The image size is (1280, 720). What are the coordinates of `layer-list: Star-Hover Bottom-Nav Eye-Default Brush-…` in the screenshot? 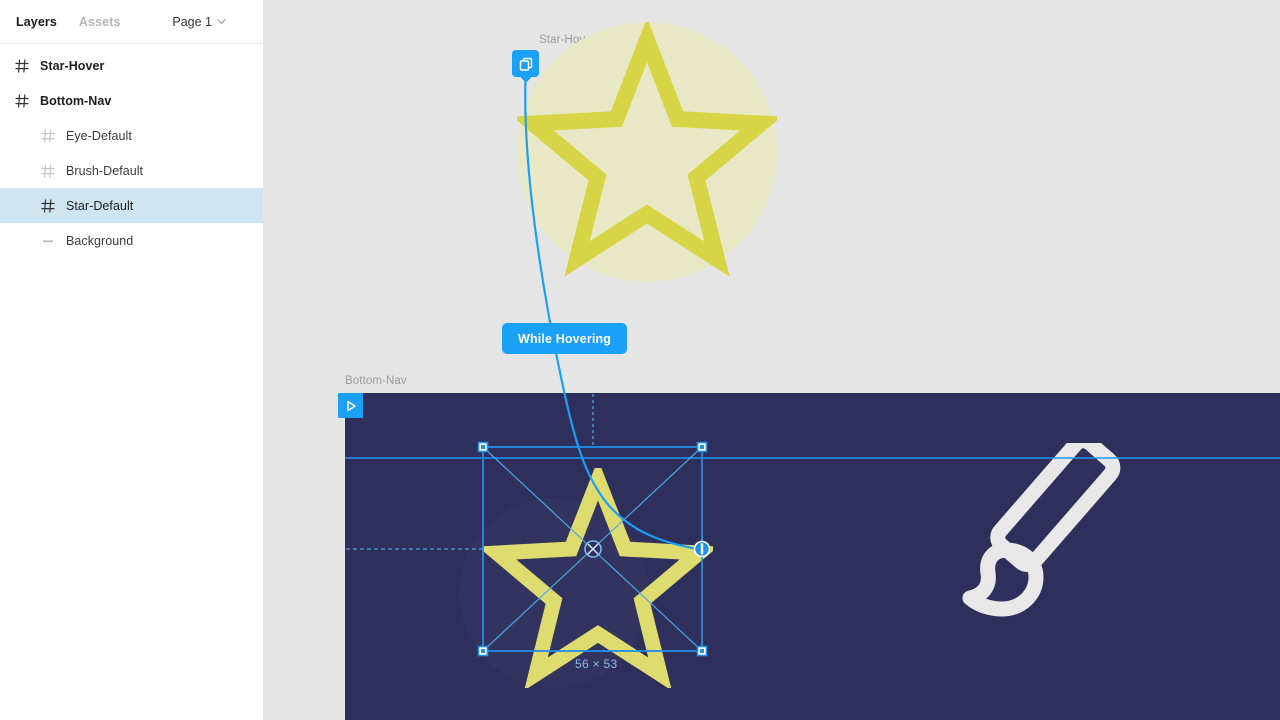 It's located at (131, 151).